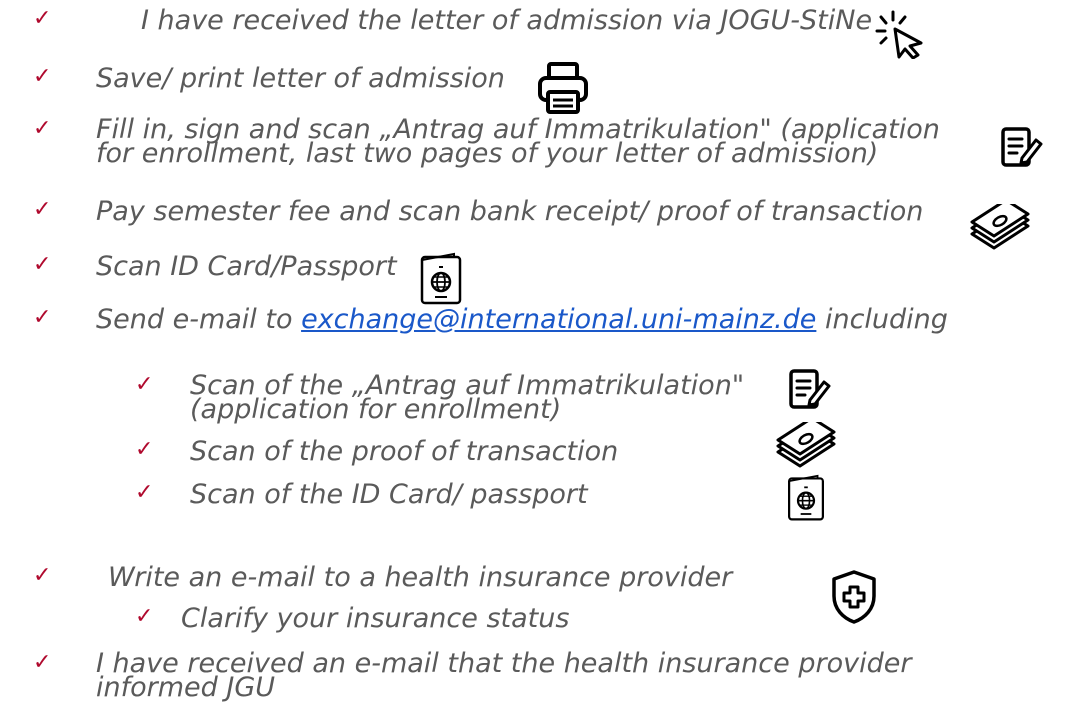  What do you see at coordinates (376, 409) in the screenshot?
I see `item-text-line2: (application for enrollment)` at bounding box center [376, 409].